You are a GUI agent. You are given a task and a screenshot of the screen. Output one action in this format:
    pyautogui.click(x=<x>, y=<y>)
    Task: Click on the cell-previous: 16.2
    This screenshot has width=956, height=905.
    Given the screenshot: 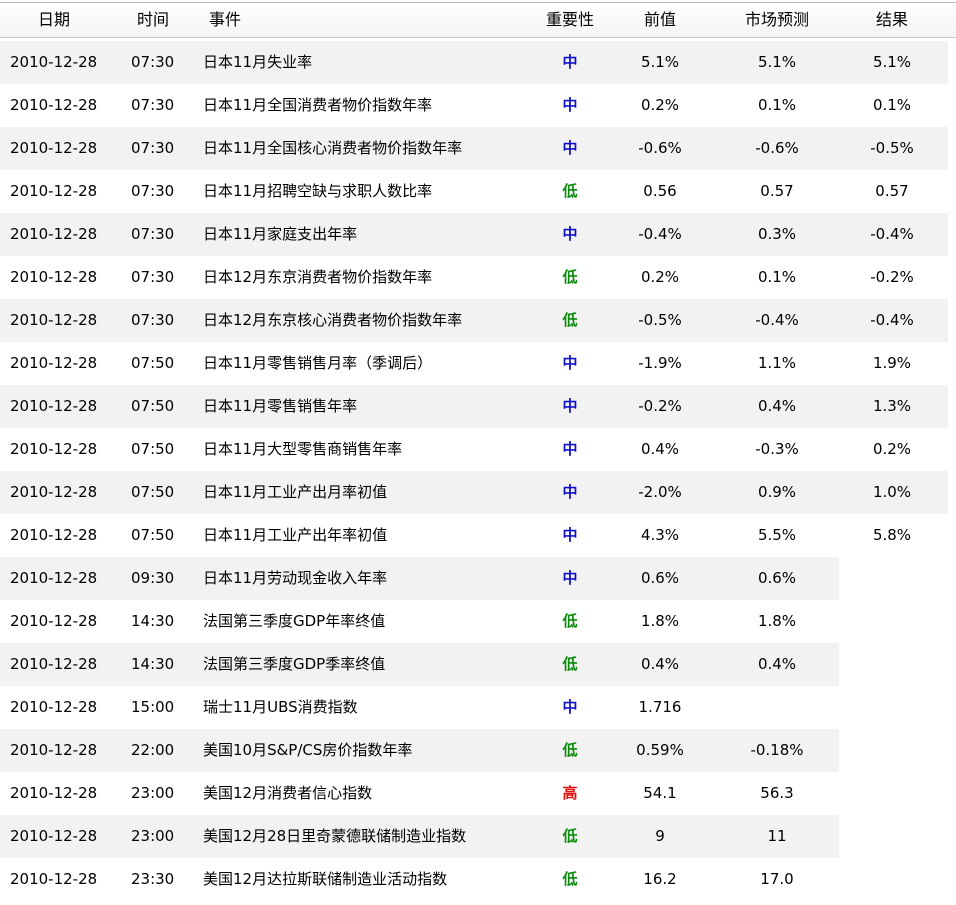 What is the action you would take?
    pyautogui.click(x=660, y=879)
    